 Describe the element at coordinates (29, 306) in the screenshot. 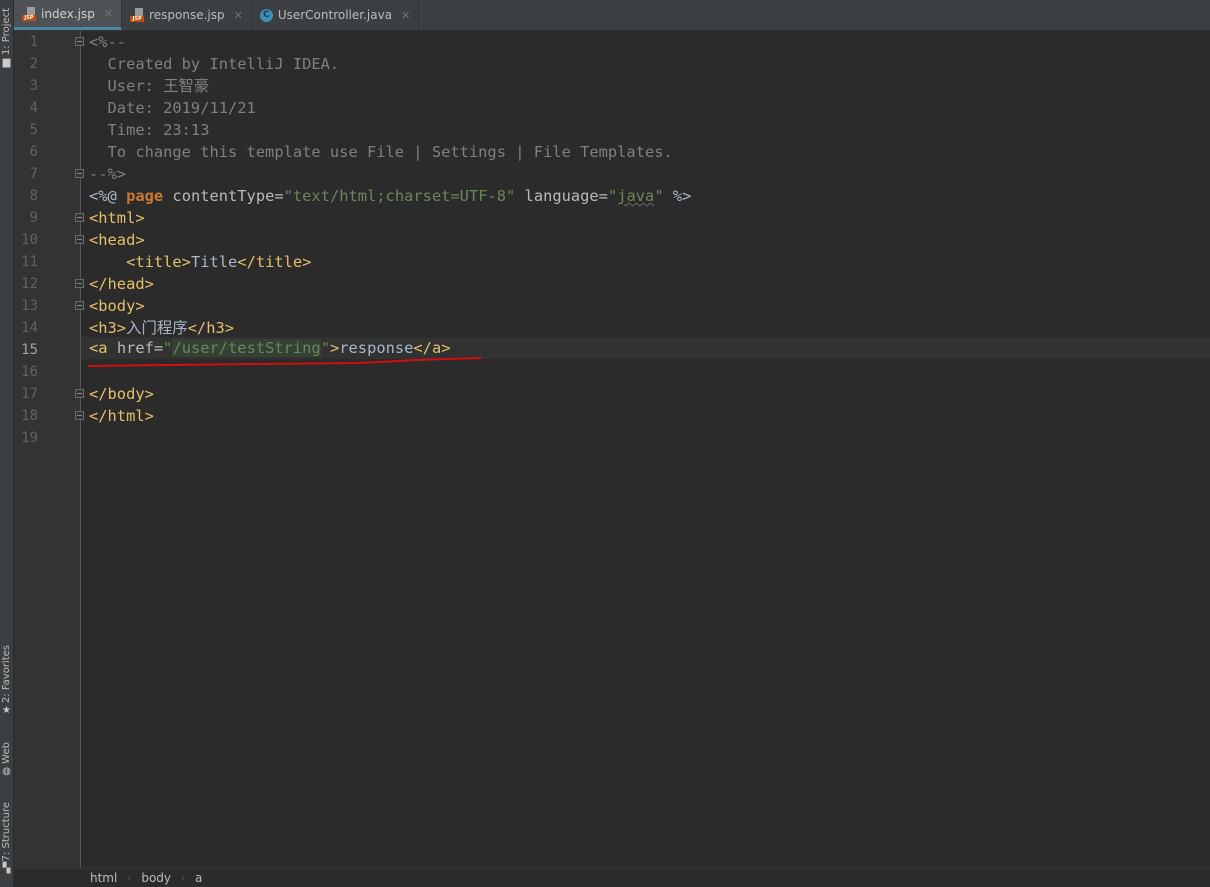

I see `line-number: 13` at that location.